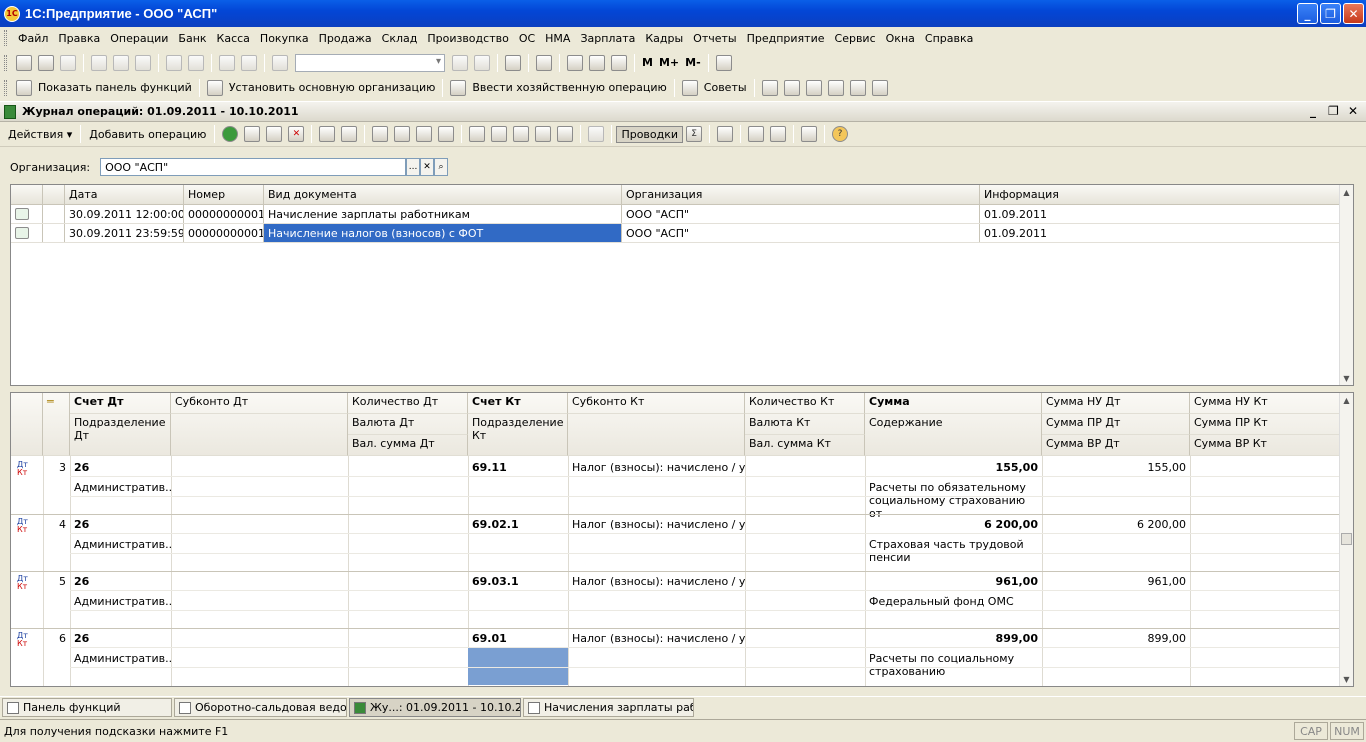  I want to click on col-number: Номер, so click(224, 194).